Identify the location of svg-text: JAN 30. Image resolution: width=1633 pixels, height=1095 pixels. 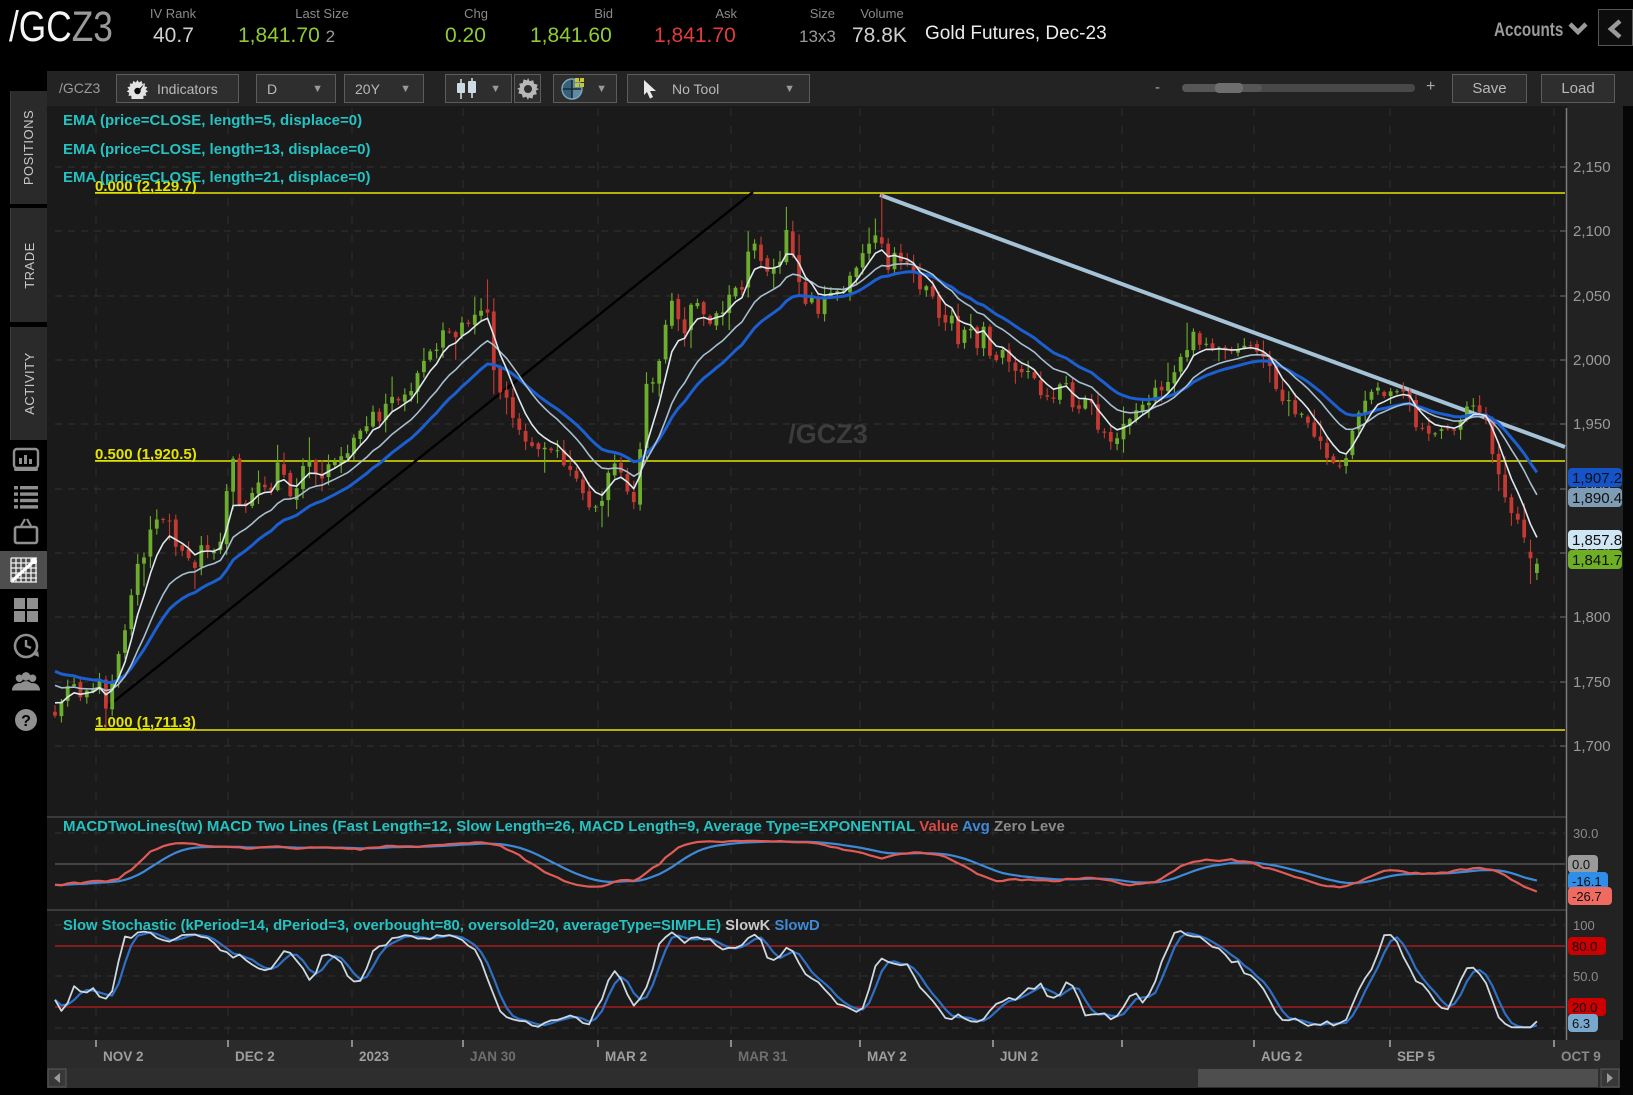
(493, 1056).